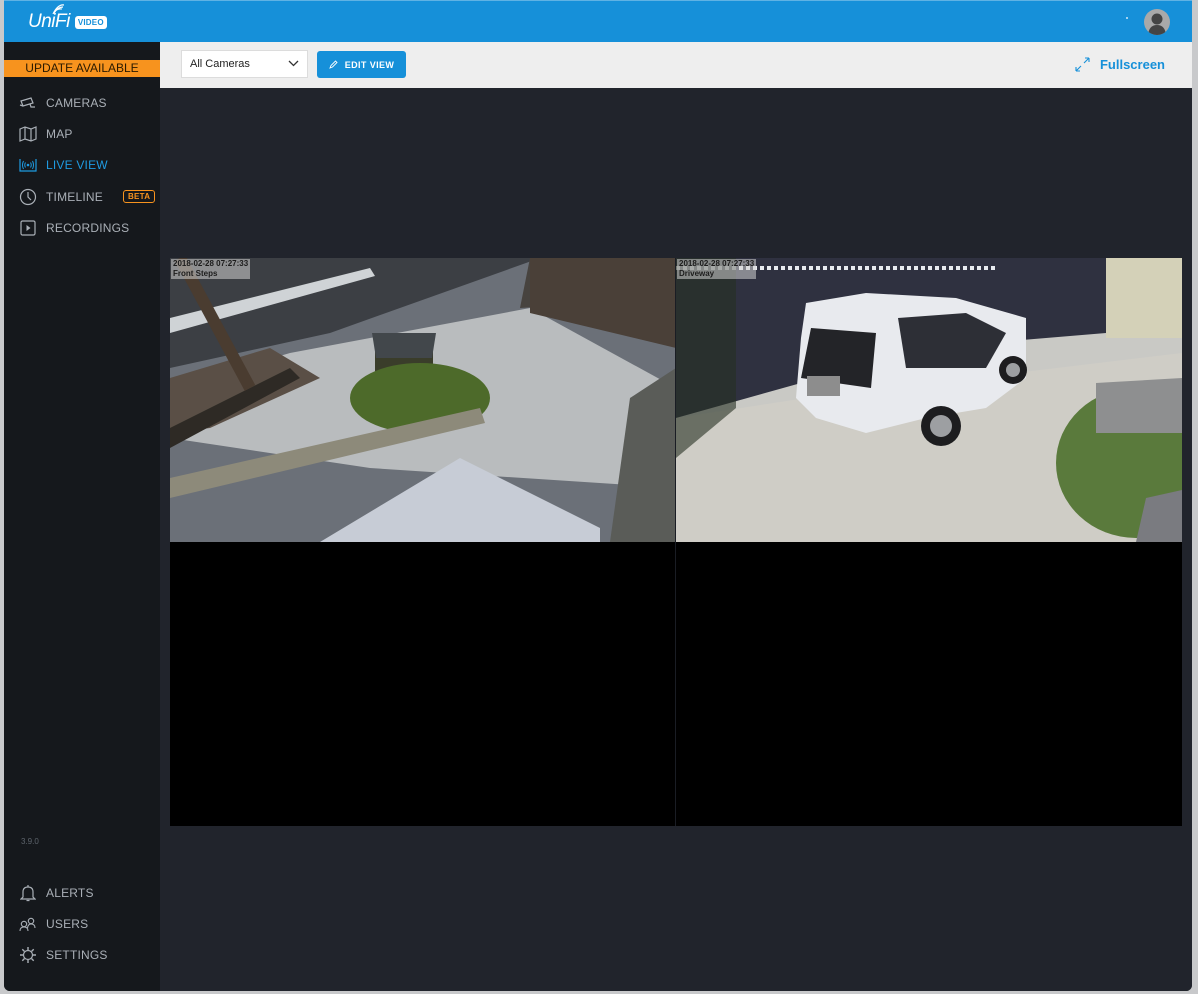  Describe the element at coordinates (58, 9) in the screenshot. I see `wifi-logo-icon` at that location.